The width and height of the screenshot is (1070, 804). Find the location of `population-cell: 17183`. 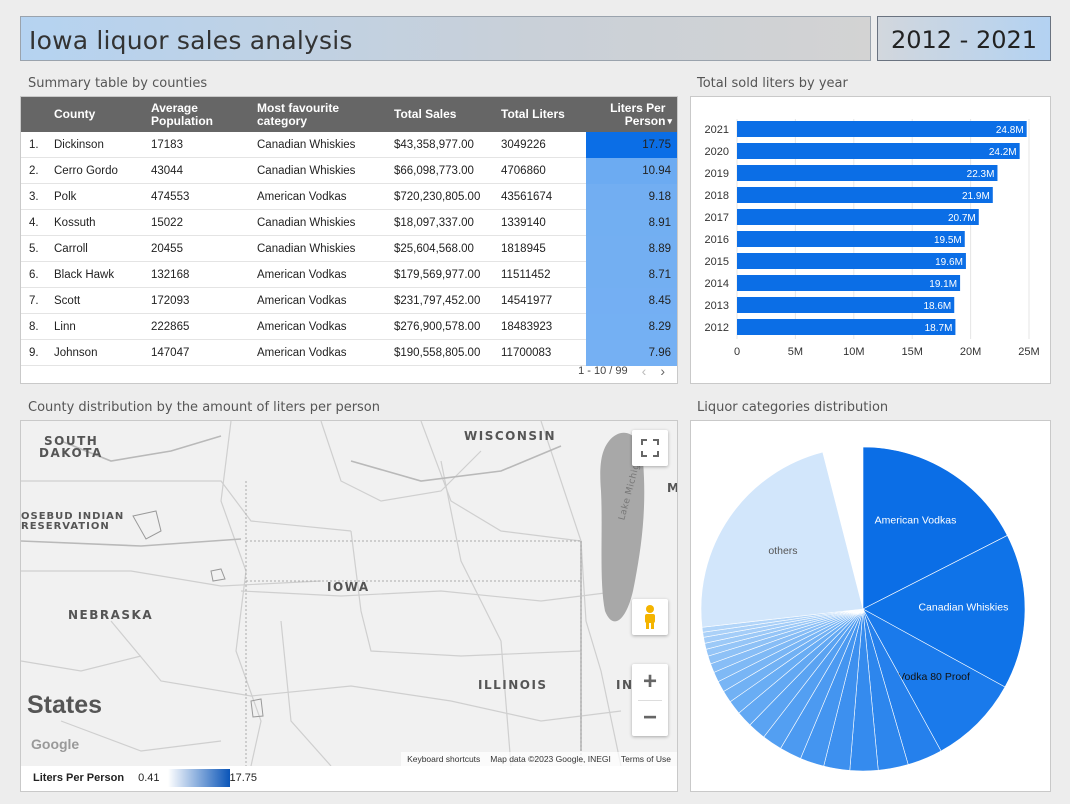

population-cell: 17183 is located at coordinates (167, 145).